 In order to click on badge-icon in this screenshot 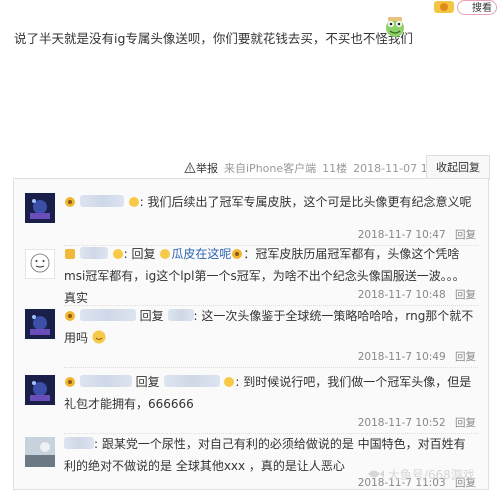, I will do `click(70, 254)`.